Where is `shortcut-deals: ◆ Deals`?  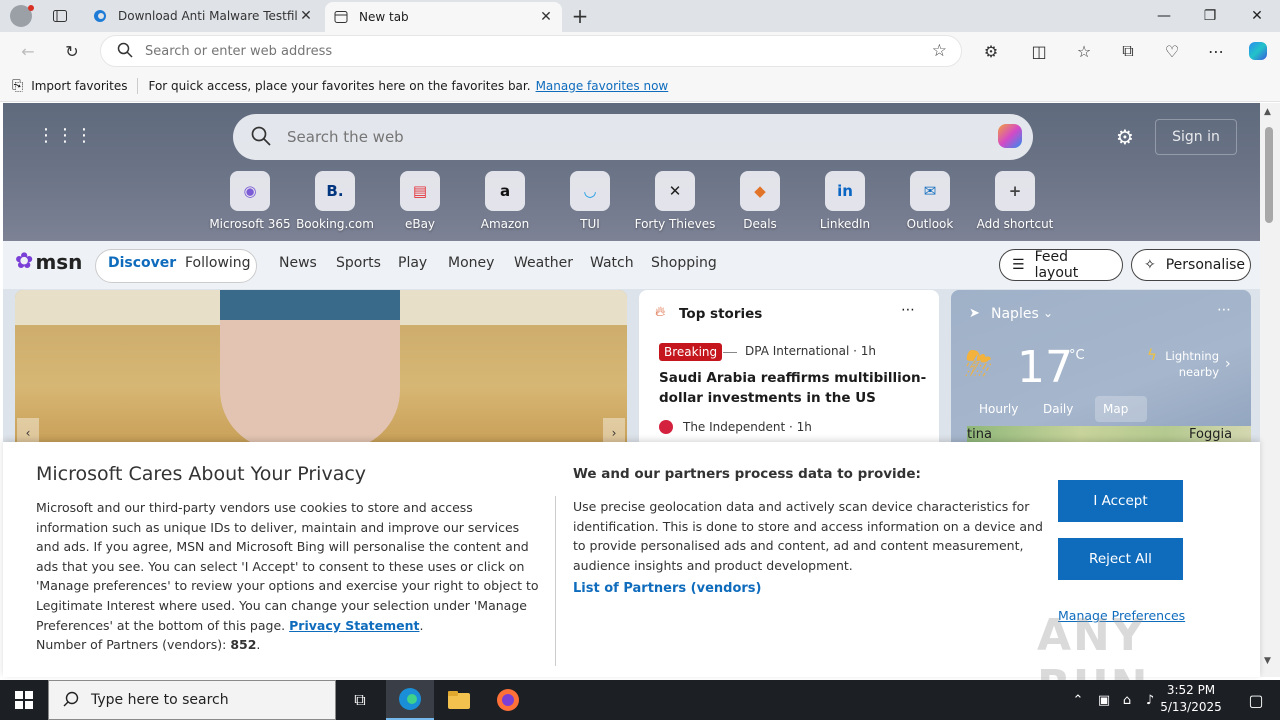 shortcut-deals: ◆ Deals is located at coordinates (760, 201).